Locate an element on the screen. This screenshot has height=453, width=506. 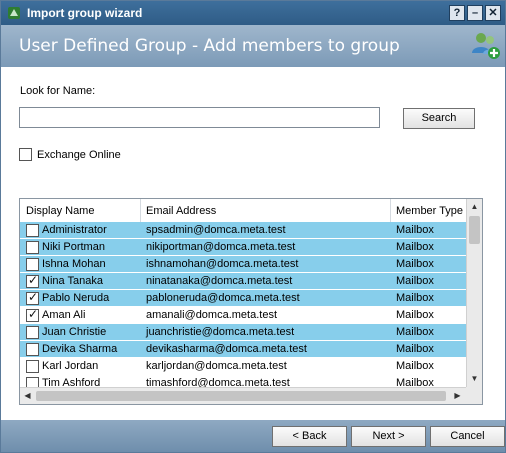
back-button: < Back is located at coordinates (309, 436).